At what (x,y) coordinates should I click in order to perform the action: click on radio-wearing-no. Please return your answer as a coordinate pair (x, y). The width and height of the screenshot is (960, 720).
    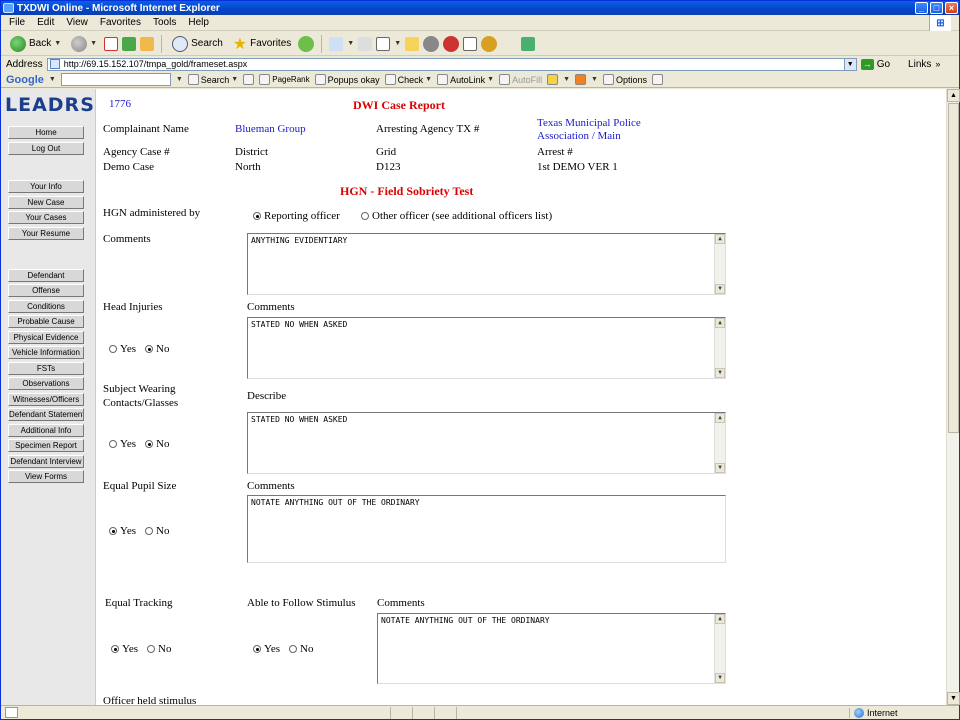
    Looking at the image, I should click on (149, 444).